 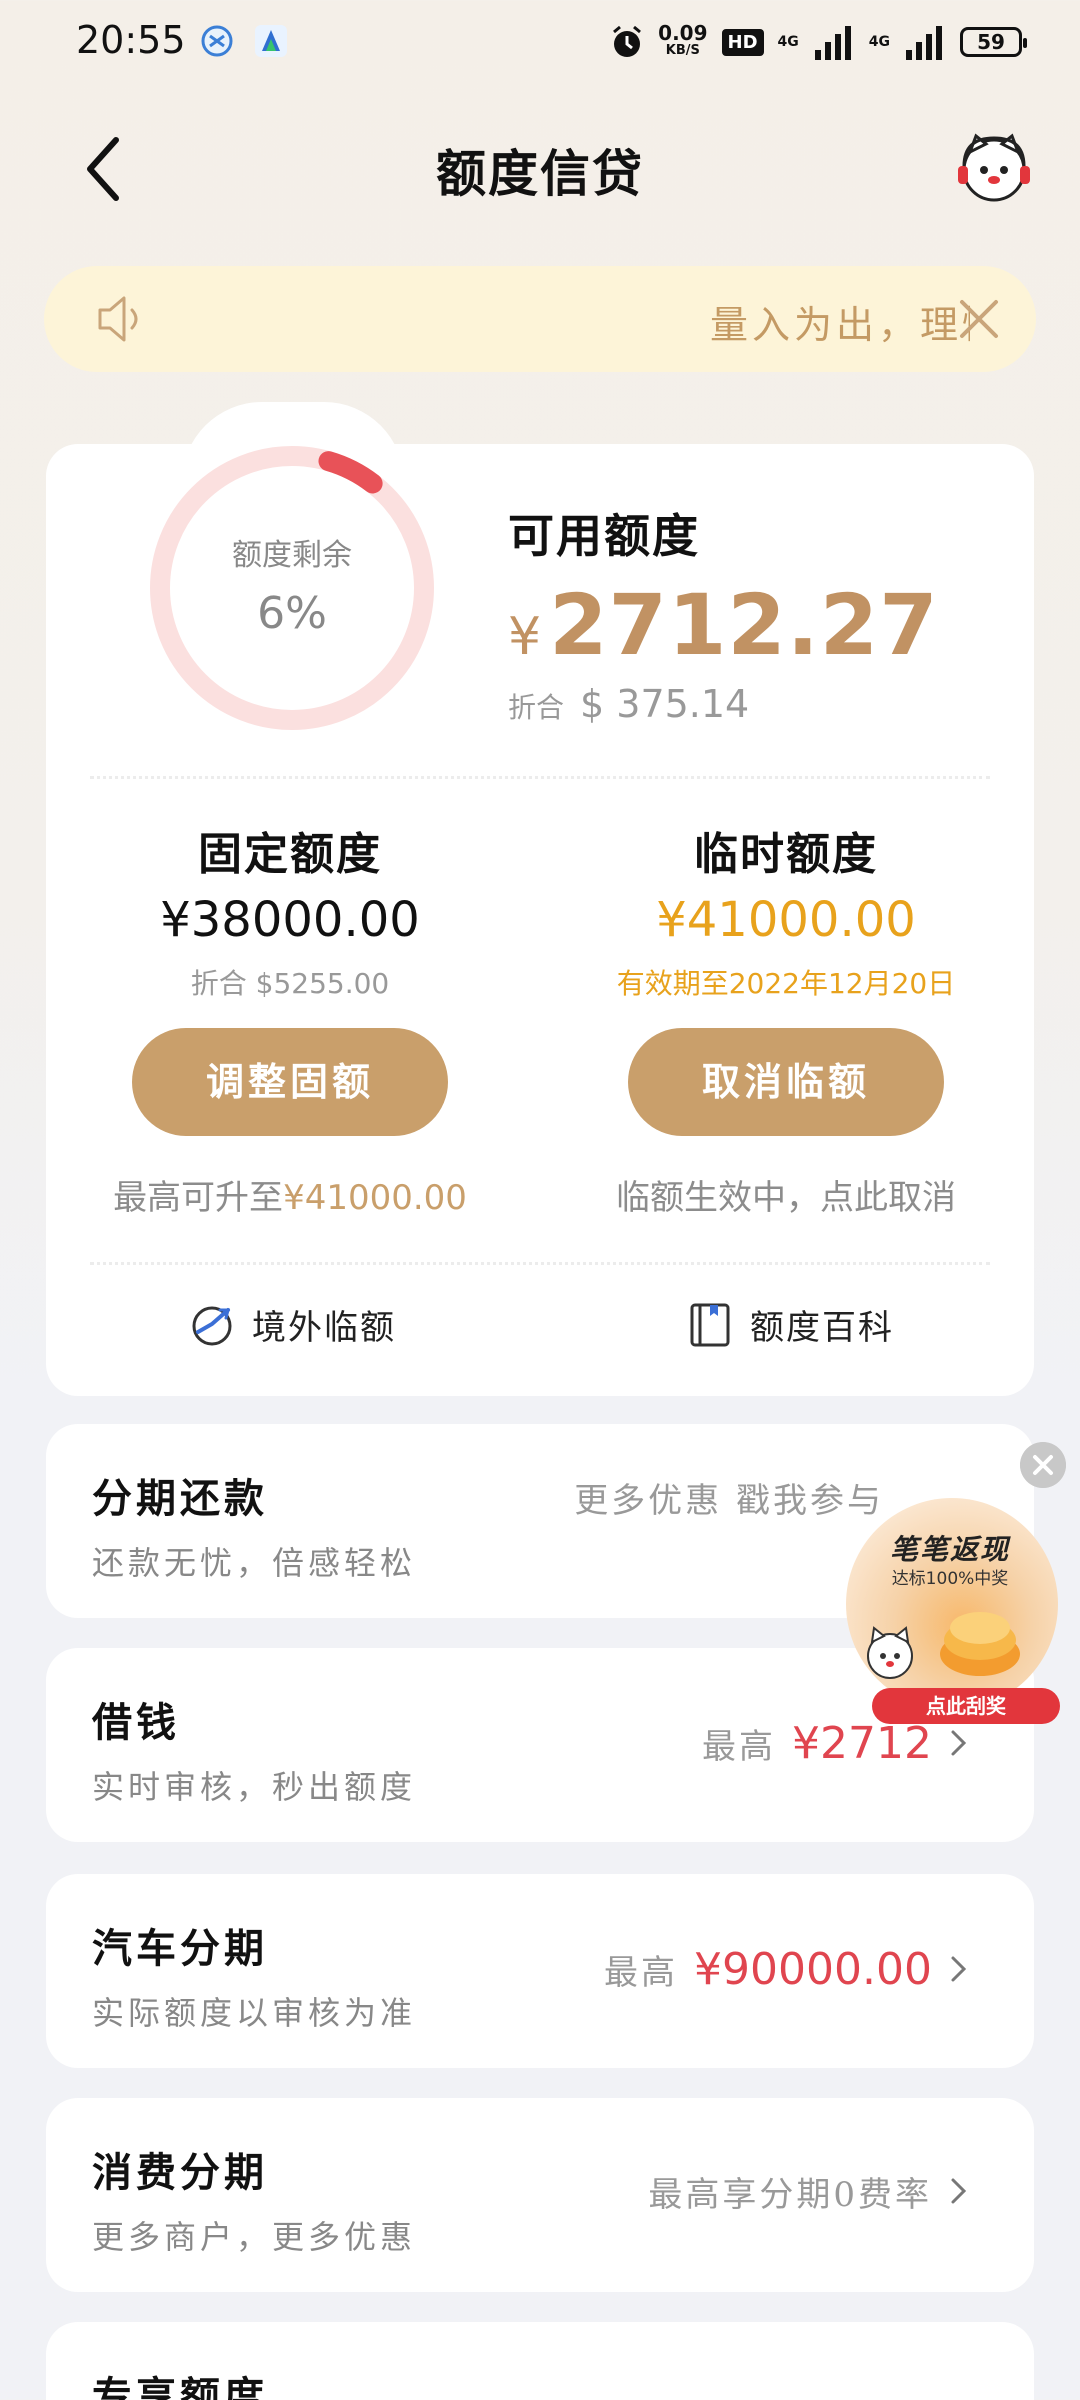 What do you see at coordinates (292, 613) in the screenshot?
I see `ring-percent: 6%` at bounding box center [292, 613].